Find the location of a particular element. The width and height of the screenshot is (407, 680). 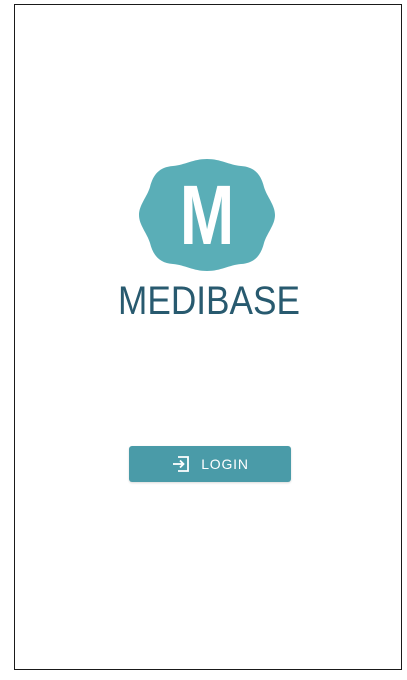

login-button: LOGIN is located at coordinates (210, 464).